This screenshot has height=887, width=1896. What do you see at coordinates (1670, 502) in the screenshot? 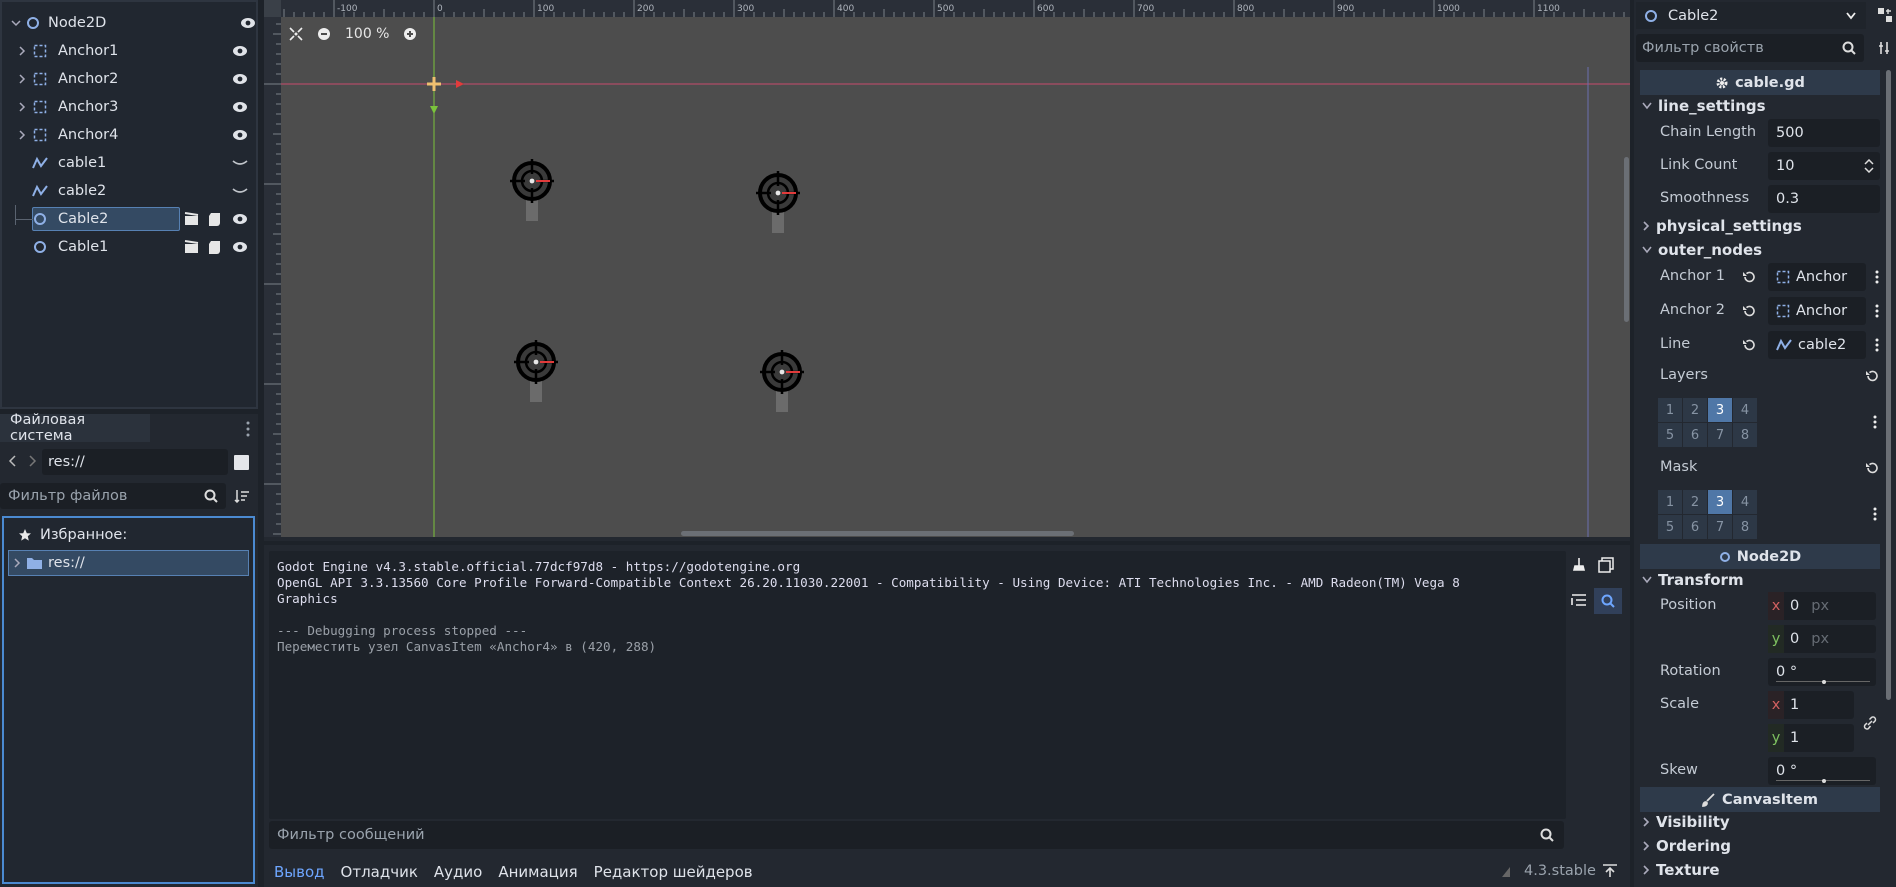
I see `mask-bit: 1` at bounding box center [1670, 502].